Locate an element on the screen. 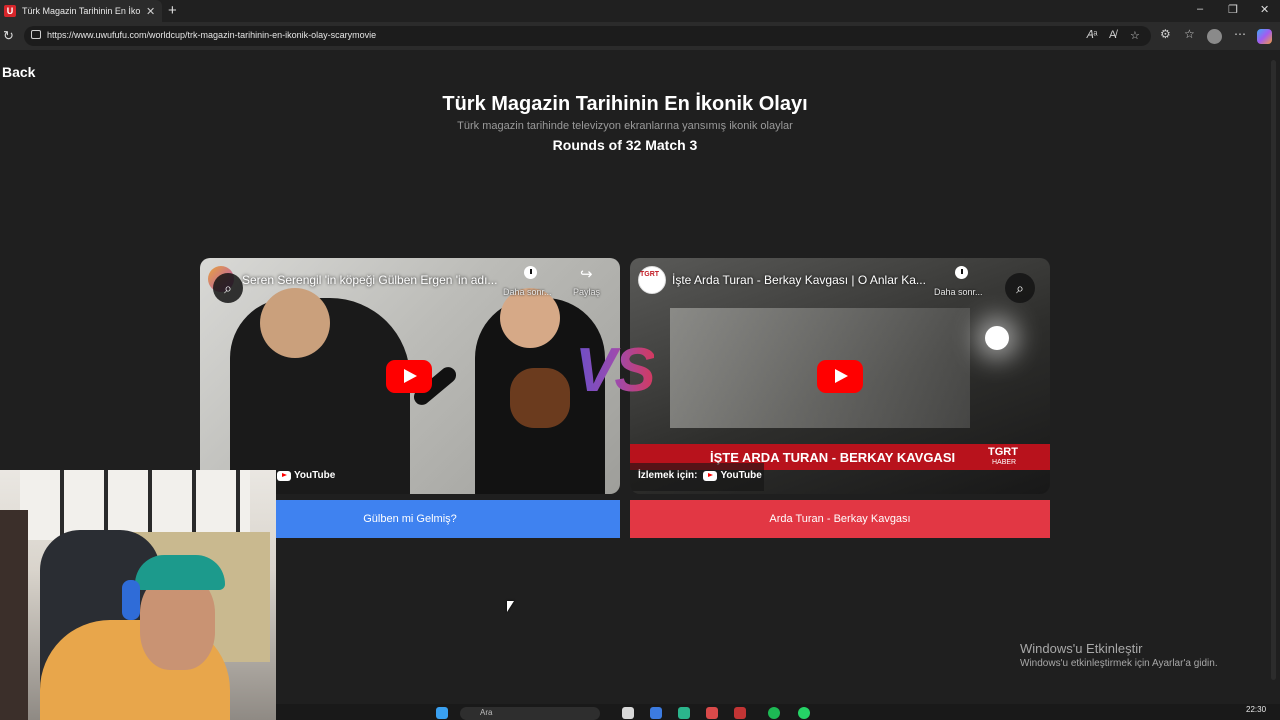 This screenshot has width=1280, height=720. window-close-icon: ✕ is located at coordinates (1264, 9).